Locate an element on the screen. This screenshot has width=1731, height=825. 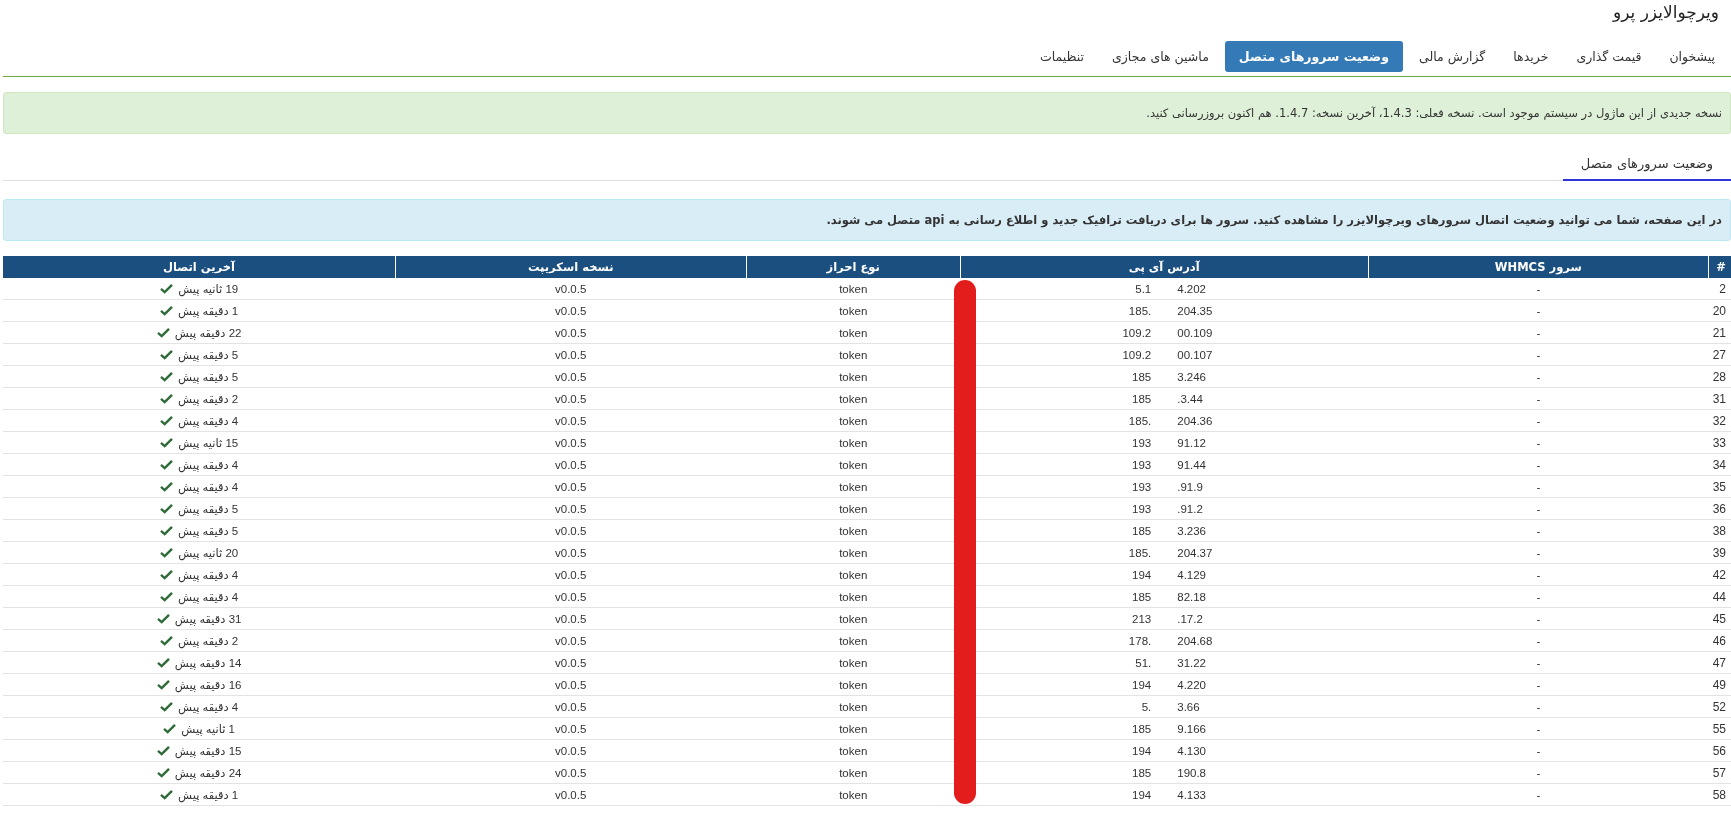
table-cell: 38 is located at coordinates (1719, 530).